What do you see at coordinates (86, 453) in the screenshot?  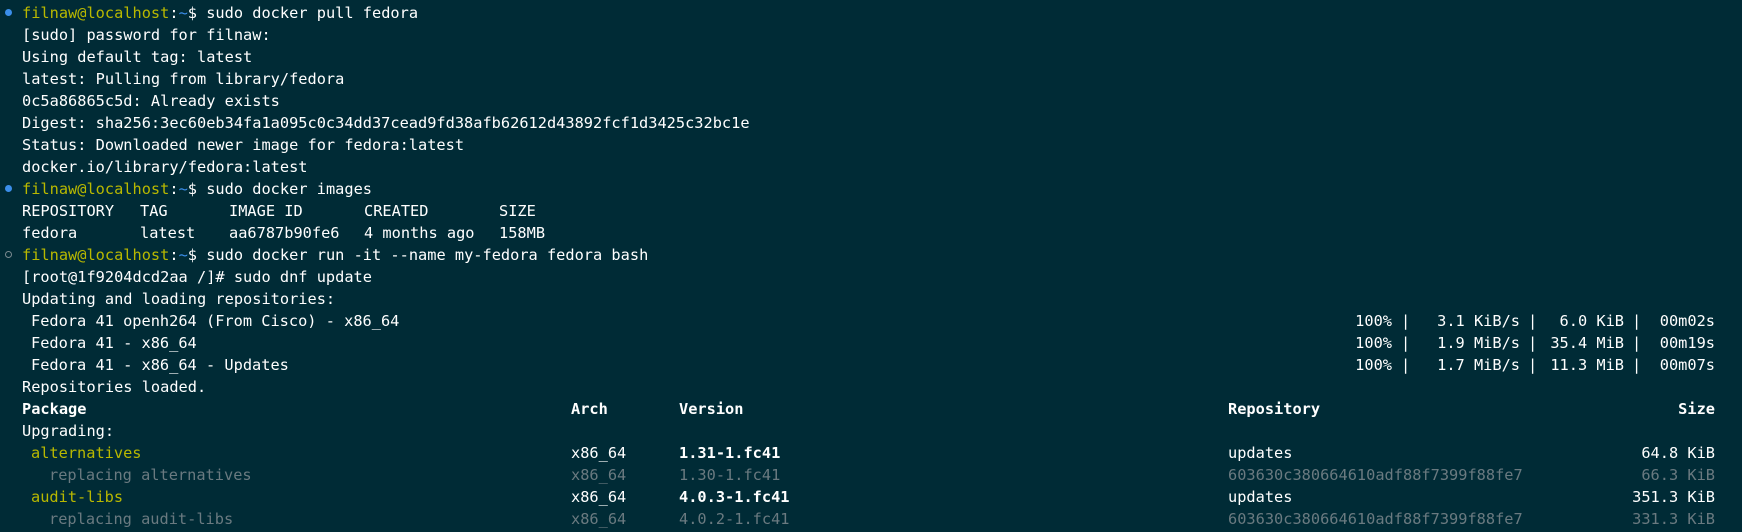 I see `package-name: alternatives` at bounding box center [86, 453].